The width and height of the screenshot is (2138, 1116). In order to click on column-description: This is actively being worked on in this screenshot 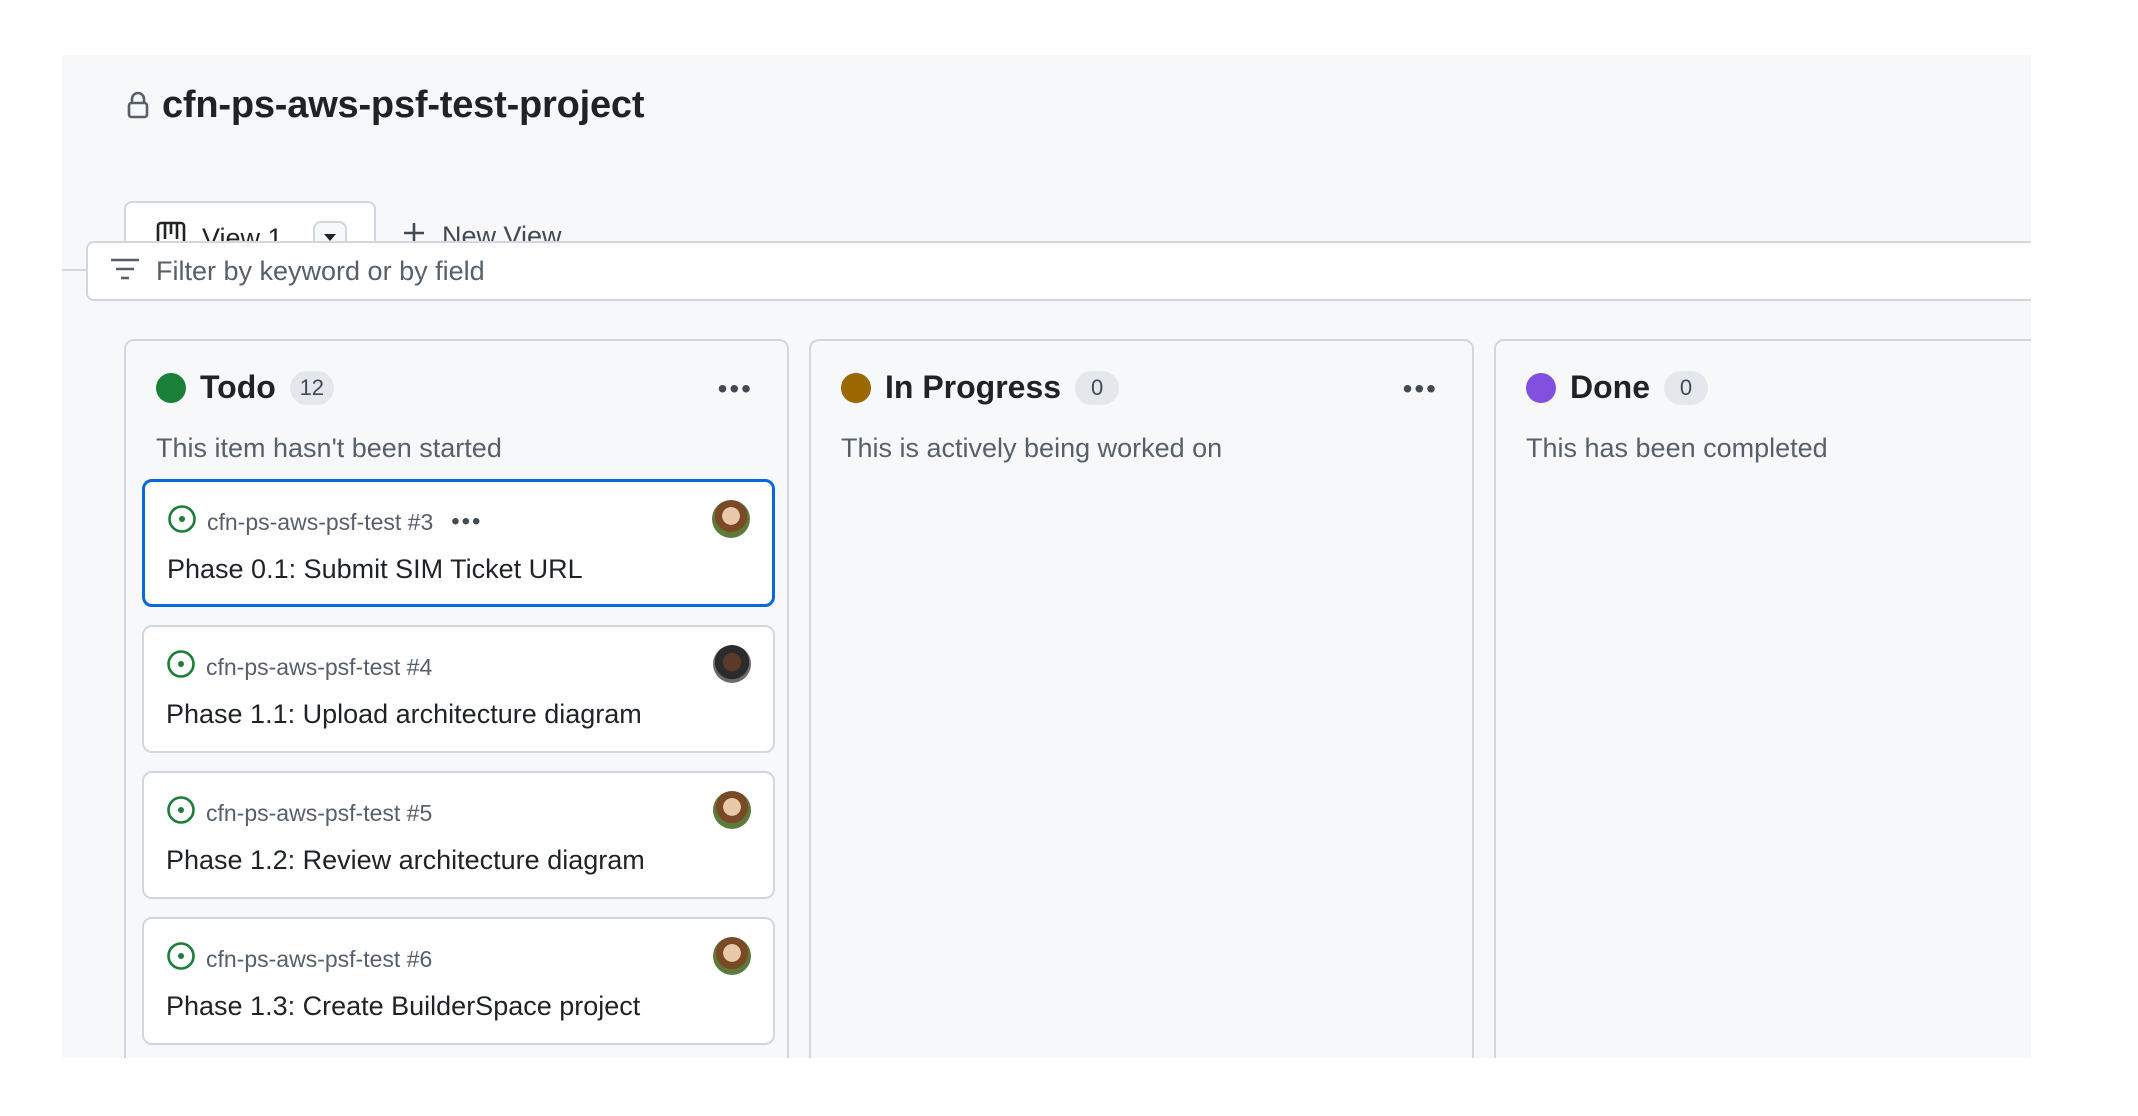, I will do `click(1032, 448)`.